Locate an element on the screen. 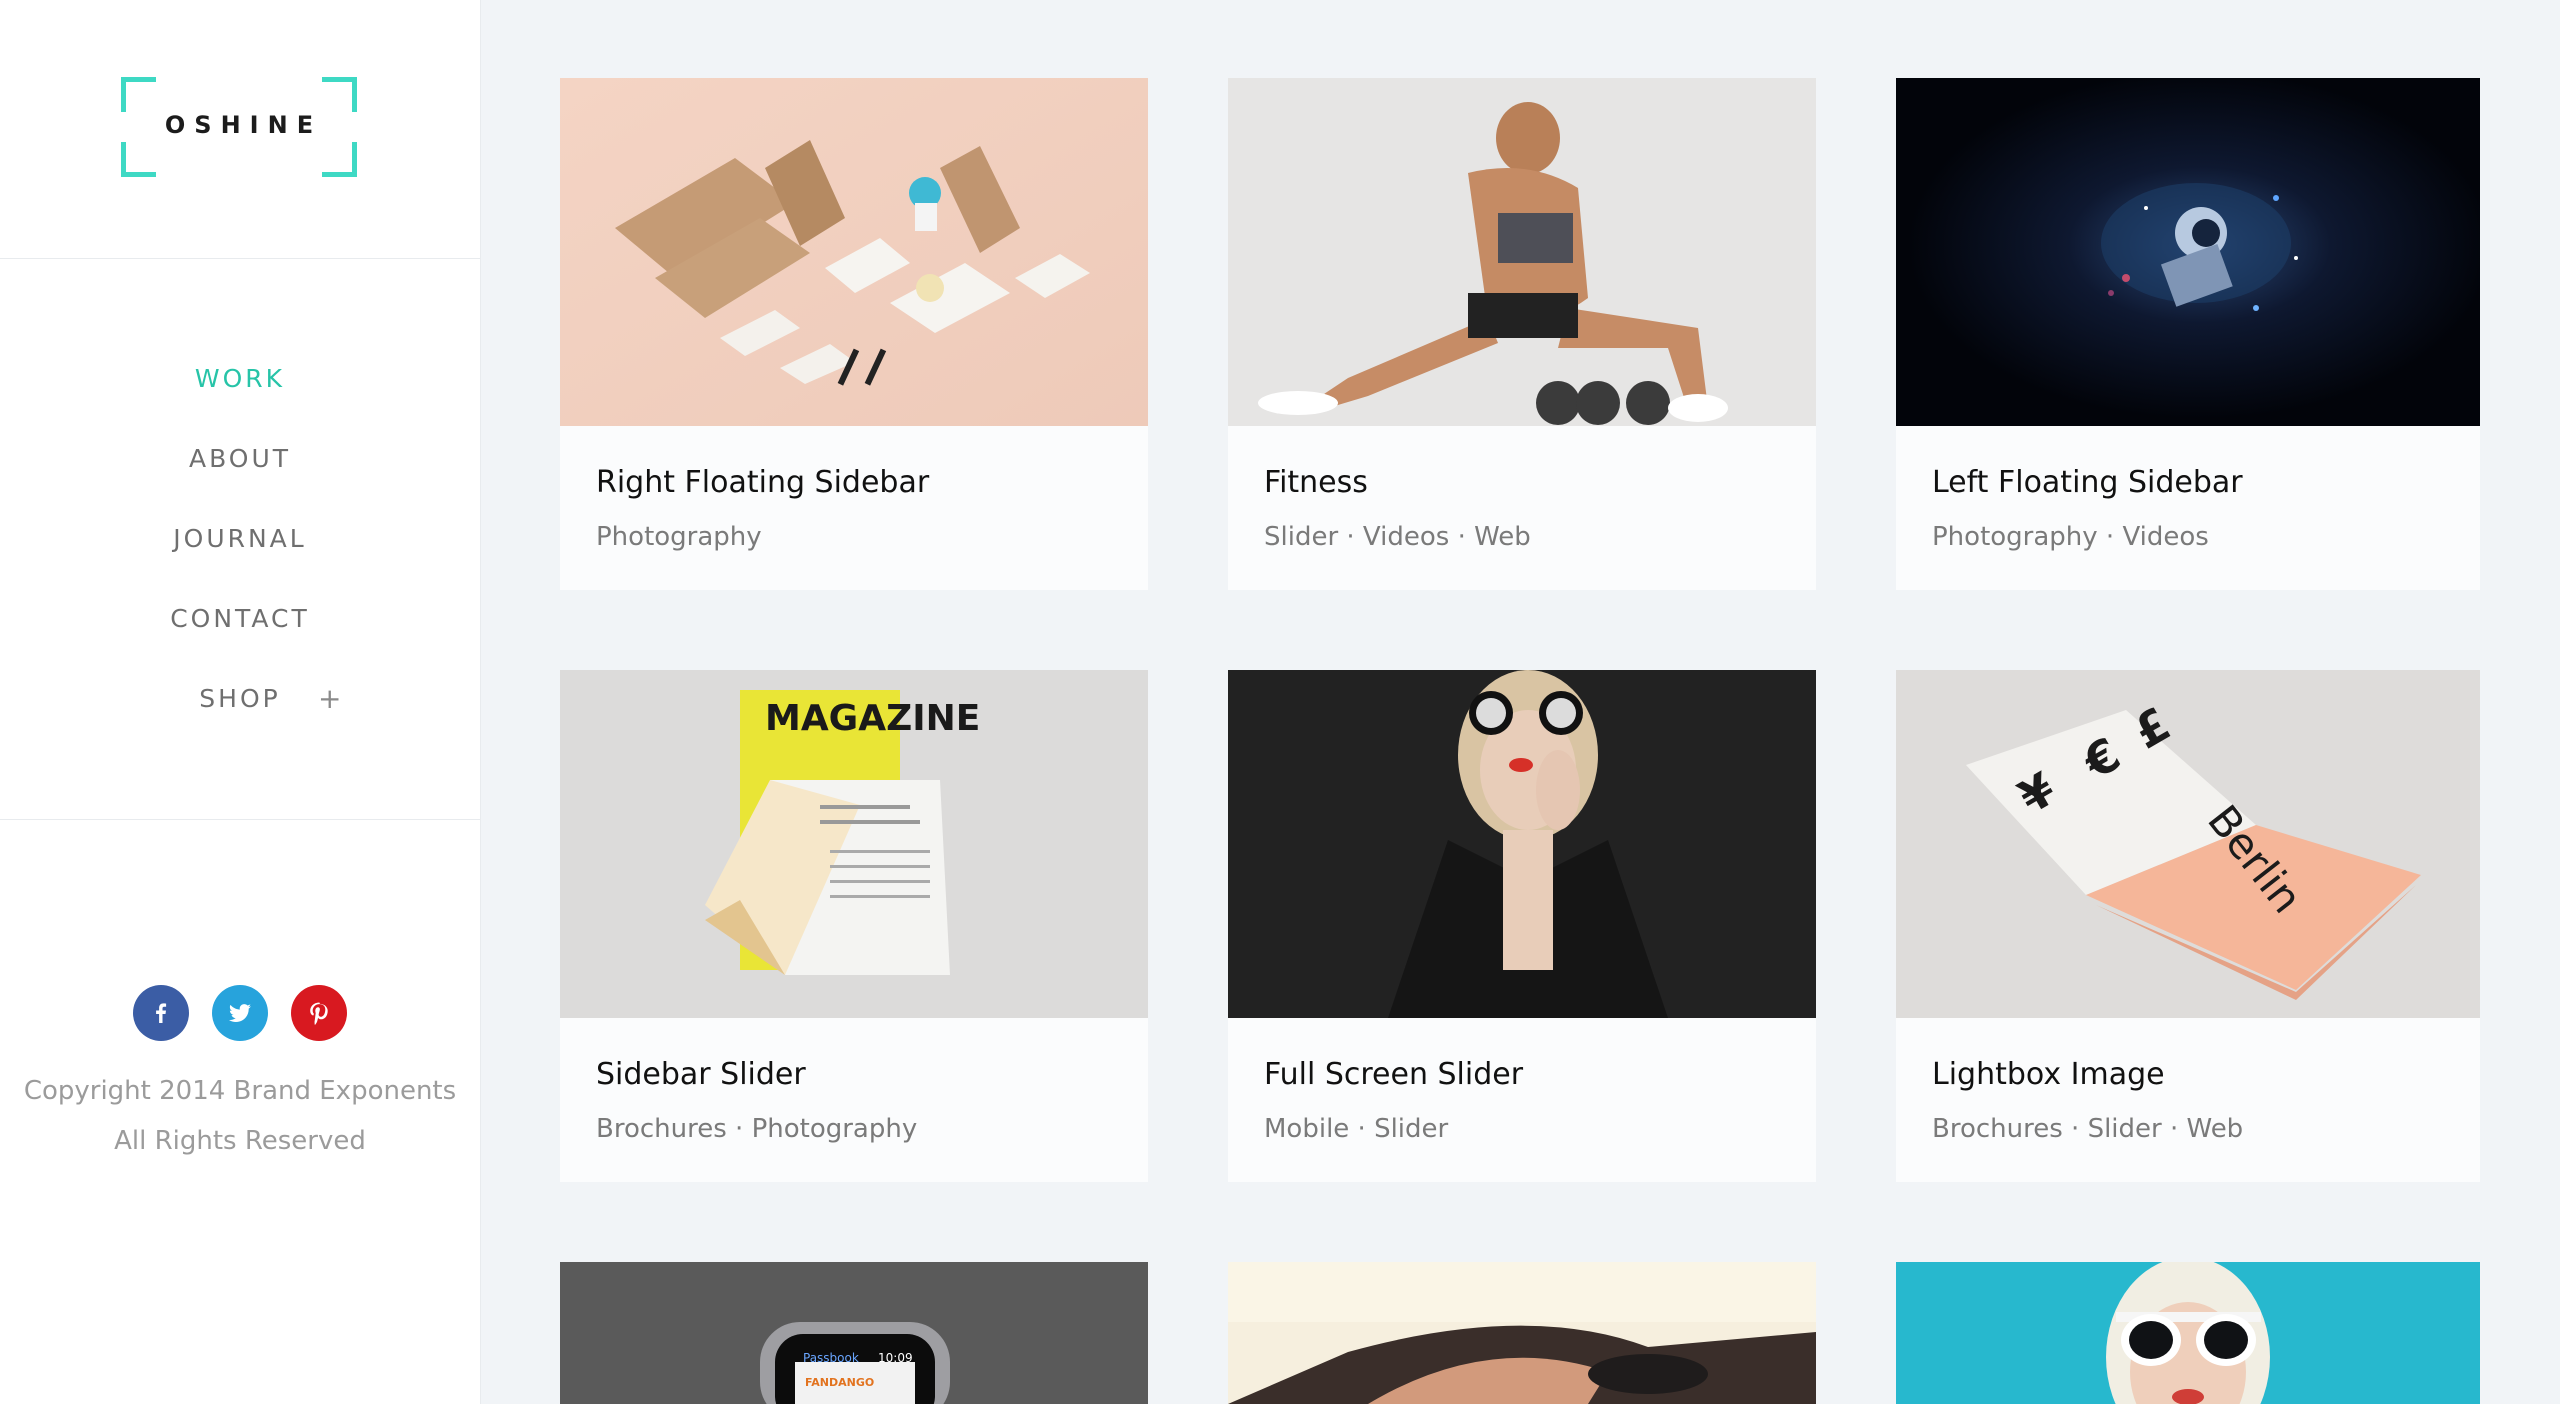  logo: OSHINE is located at coordinates (239, 127).